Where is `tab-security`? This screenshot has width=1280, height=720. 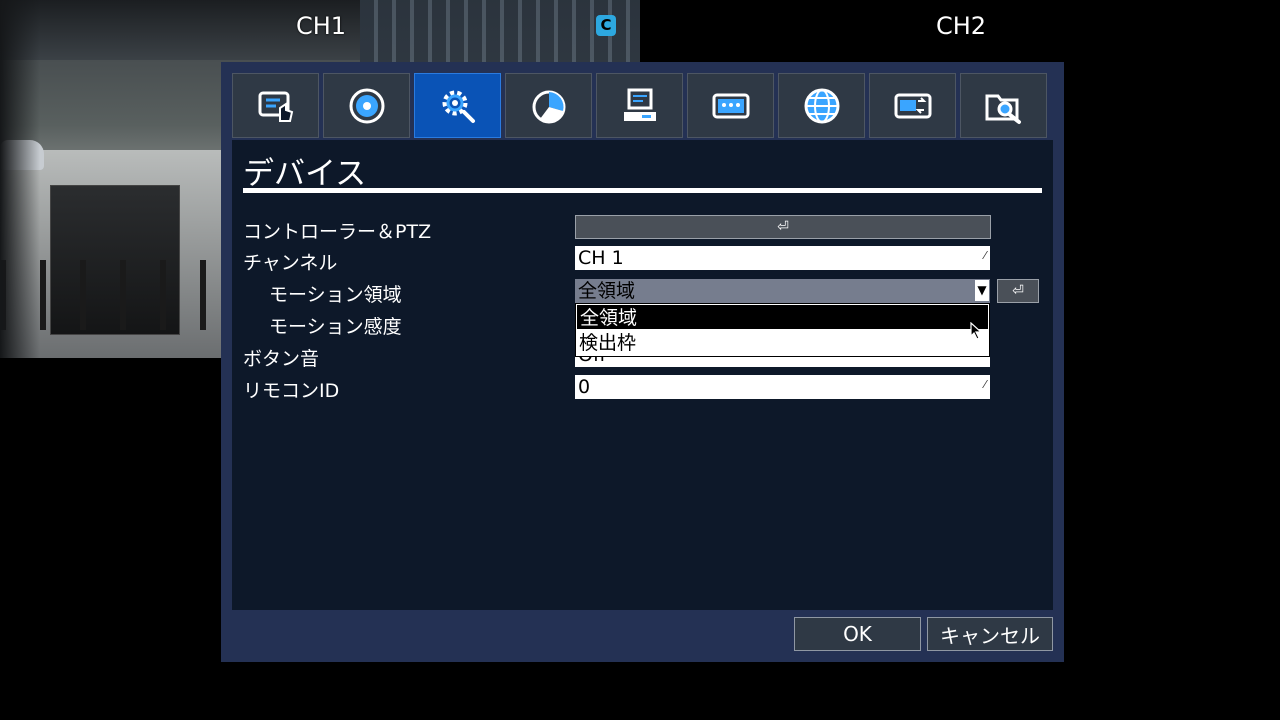 tab-security is located at coordinates (730, 105).